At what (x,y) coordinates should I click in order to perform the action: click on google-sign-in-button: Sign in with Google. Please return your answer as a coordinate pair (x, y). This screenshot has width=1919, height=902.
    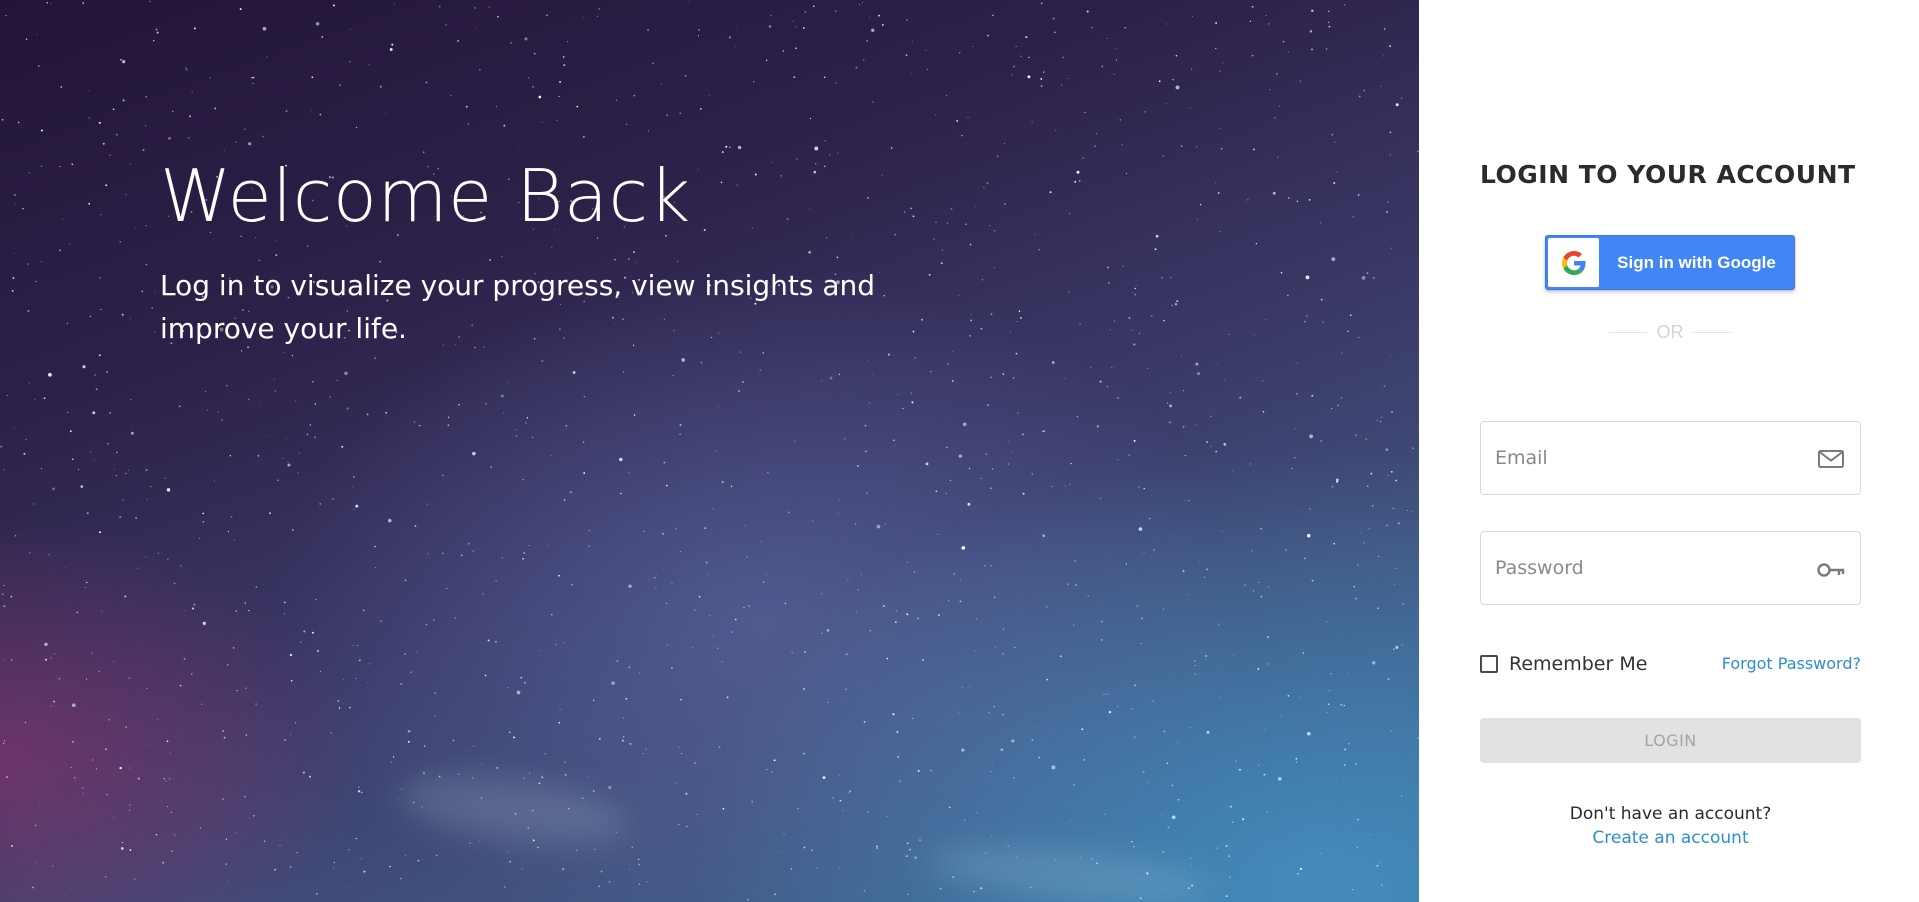
    Looking at the image, I should click on (1670, 262).